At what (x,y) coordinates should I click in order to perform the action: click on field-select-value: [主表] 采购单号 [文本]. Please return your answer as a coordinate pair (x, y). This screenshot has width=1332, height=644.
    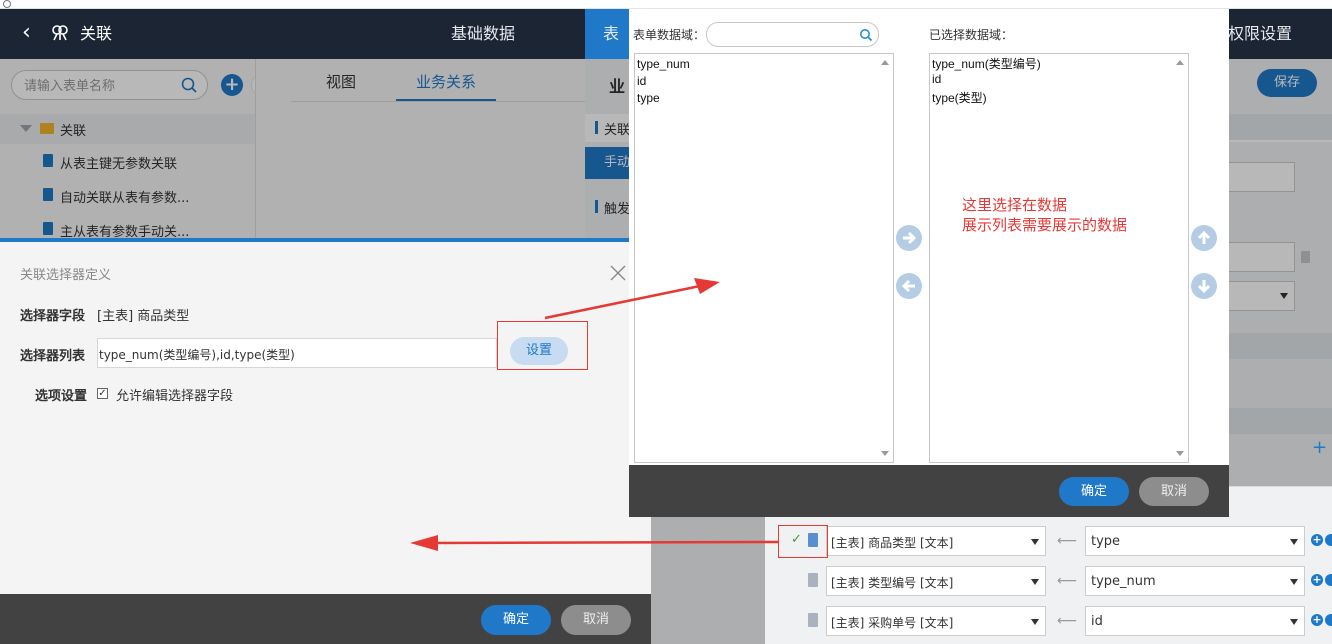
    Looking at the image, I should click on (892, 623).